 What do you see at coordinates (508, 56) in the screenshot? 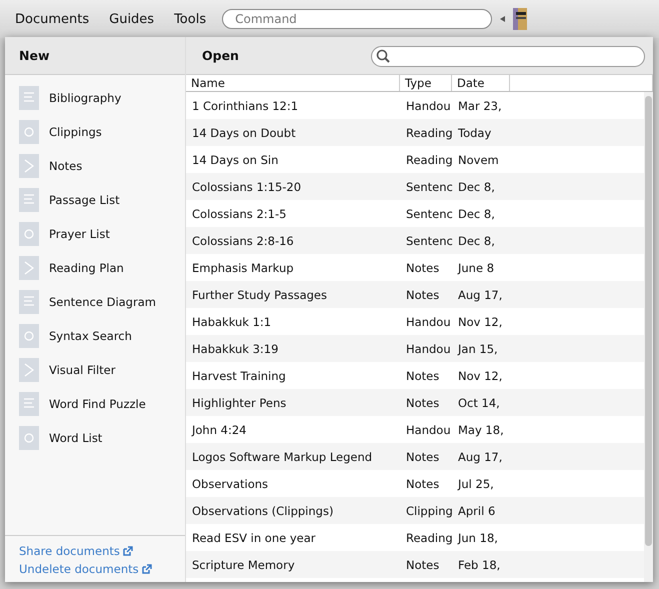
I see `search-field` at bounding box center [508, 56].